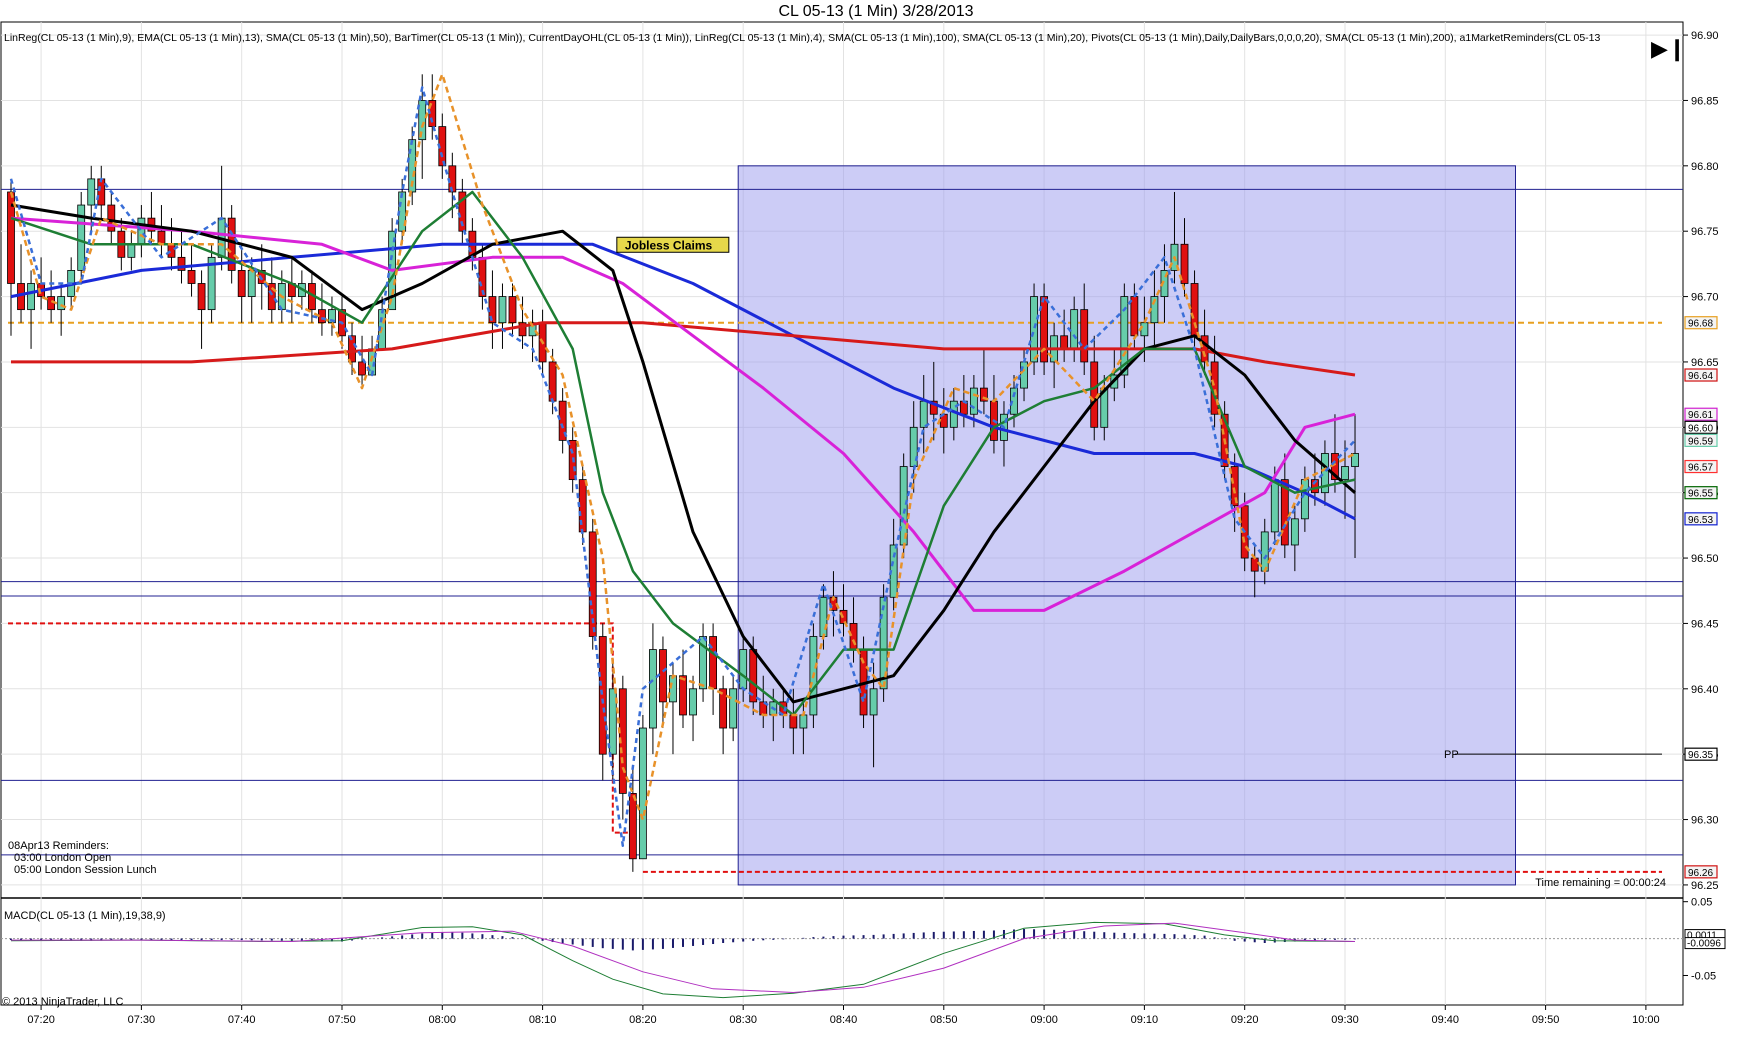  I want to click on macd-value-label: -0.0096, so click(1704, 944).